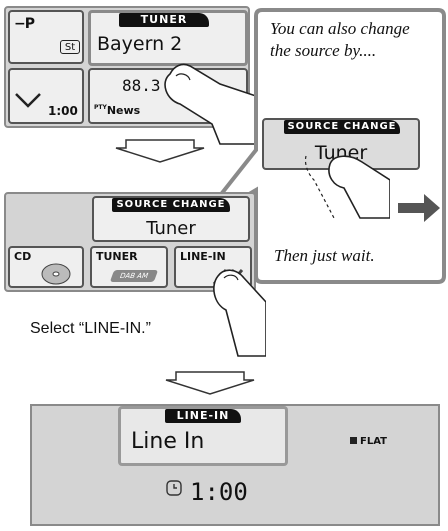 This screenshot has height=531, width=448. Describe the element at coordinates (168, 441) in the screenshot. I see `line-in-source-name: Line In` at that location.